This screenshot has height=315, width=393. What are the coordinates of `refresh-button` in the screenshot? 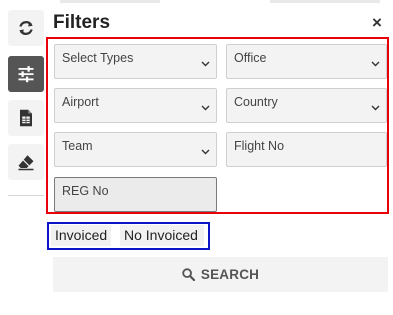 It's located at (26, 28).